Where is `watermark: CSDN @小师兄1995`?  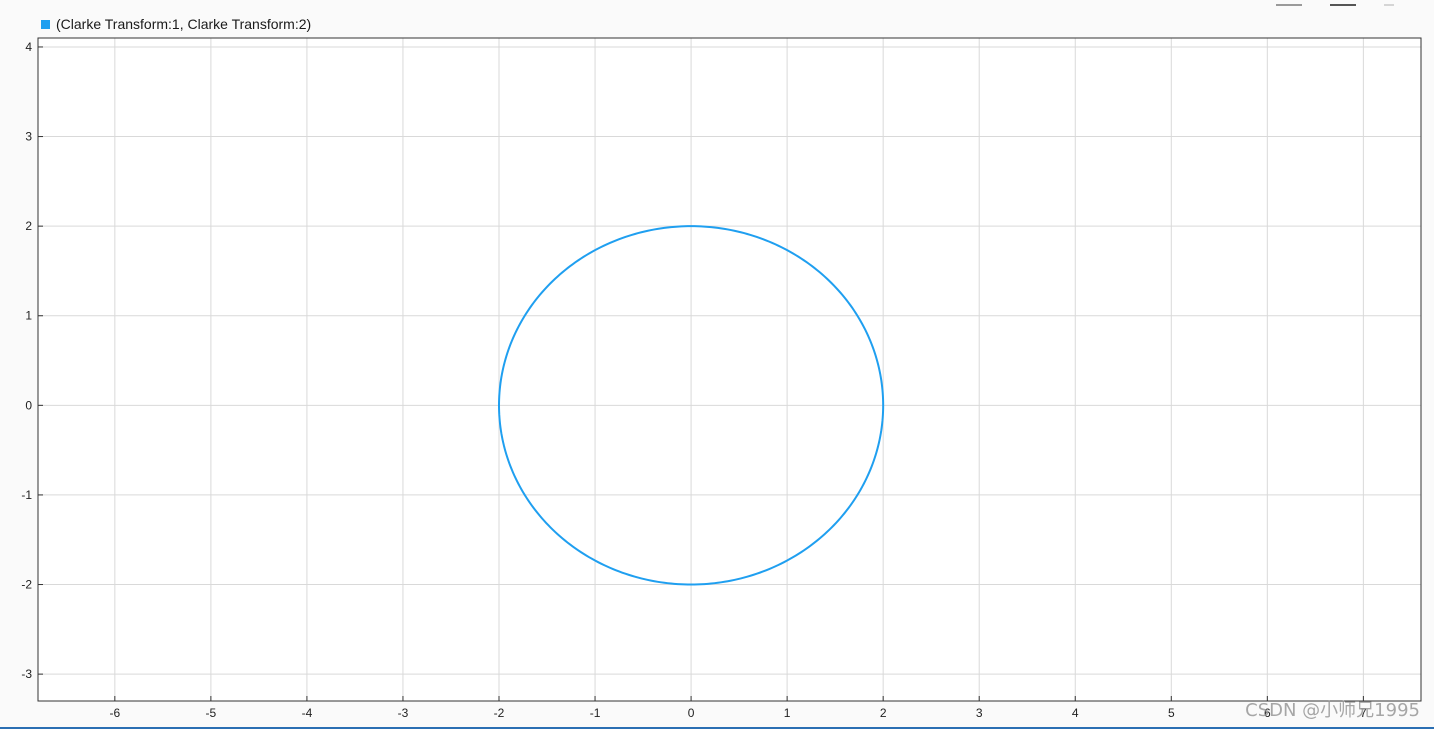 watermark: CSDN @小师兄1995 is located at coordinates (1332, 710).